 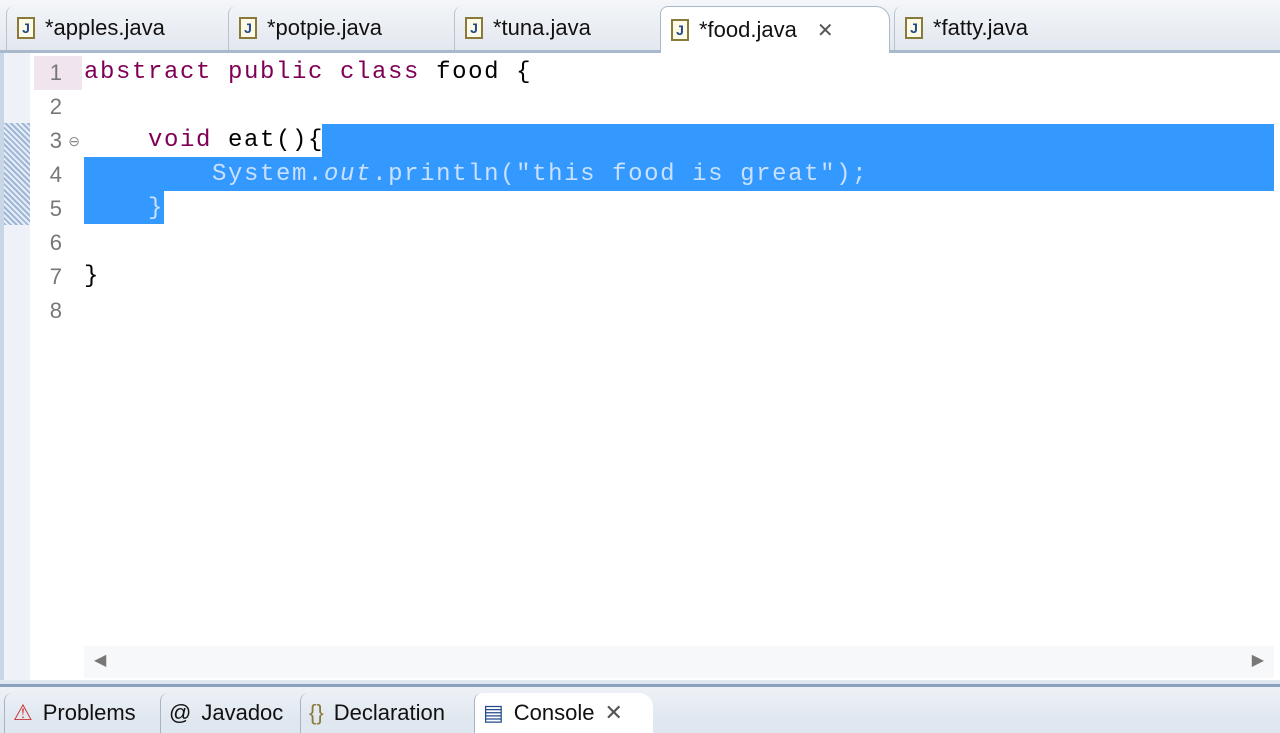 I want to click on console-icon: ▤, so click(x=493, y=712).